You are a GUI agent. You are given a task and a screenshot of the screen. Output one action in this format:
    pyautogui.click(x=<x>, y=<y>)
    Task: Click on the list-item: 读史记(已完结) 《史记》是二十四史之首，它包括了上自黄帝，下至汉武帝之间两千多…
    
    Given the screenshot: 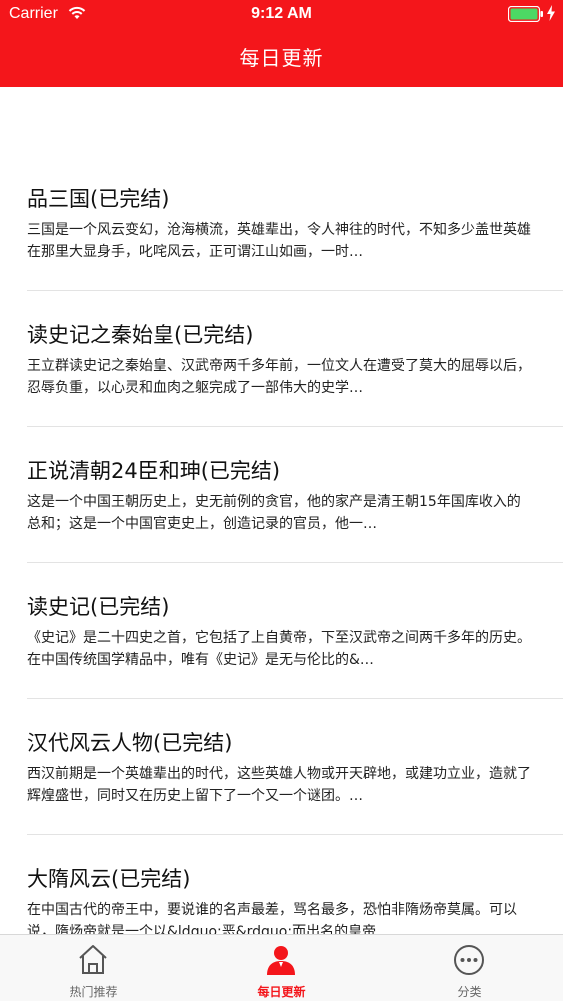 What is the action you would take?
    pyautogui.click(x=295, y=631)
    